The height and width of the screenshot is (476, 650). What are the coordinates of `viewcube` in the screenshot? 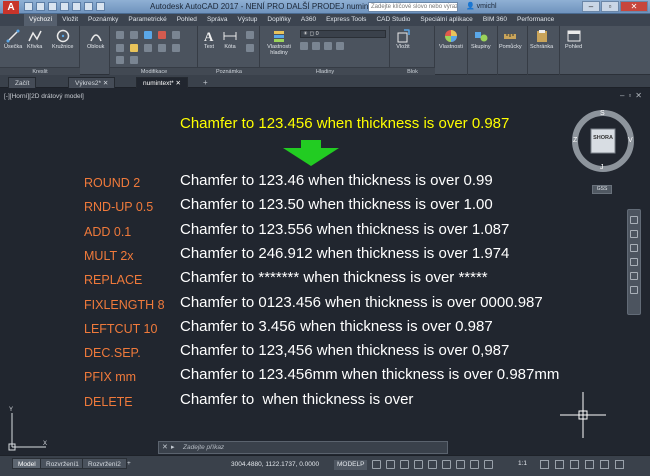 It's located at (603, 141).